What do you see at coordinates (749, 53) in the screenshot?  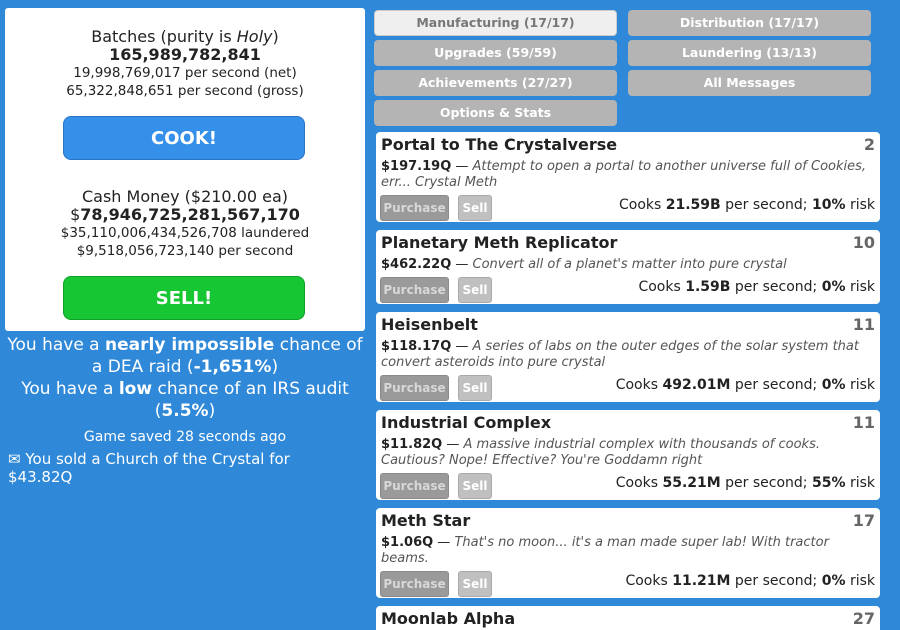 I see `tab-laundering: Laundering (13/13)` at bounding box center [749, 53].